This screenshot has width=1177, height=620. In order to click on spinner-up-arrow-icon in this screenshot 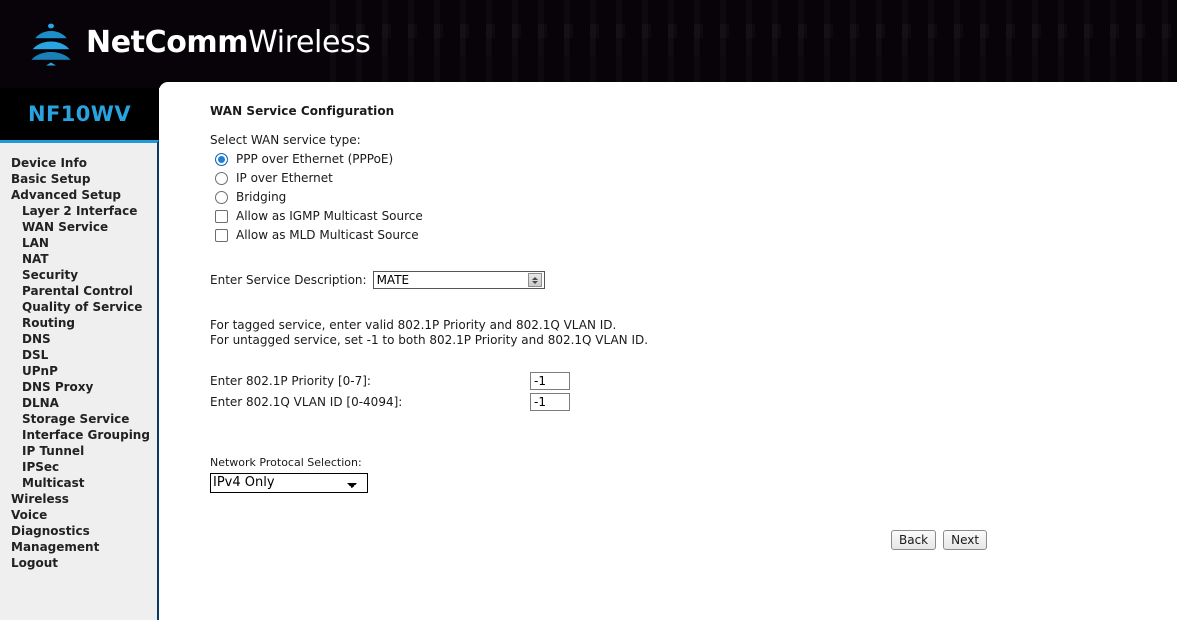, I will do `click(534, 278)`.